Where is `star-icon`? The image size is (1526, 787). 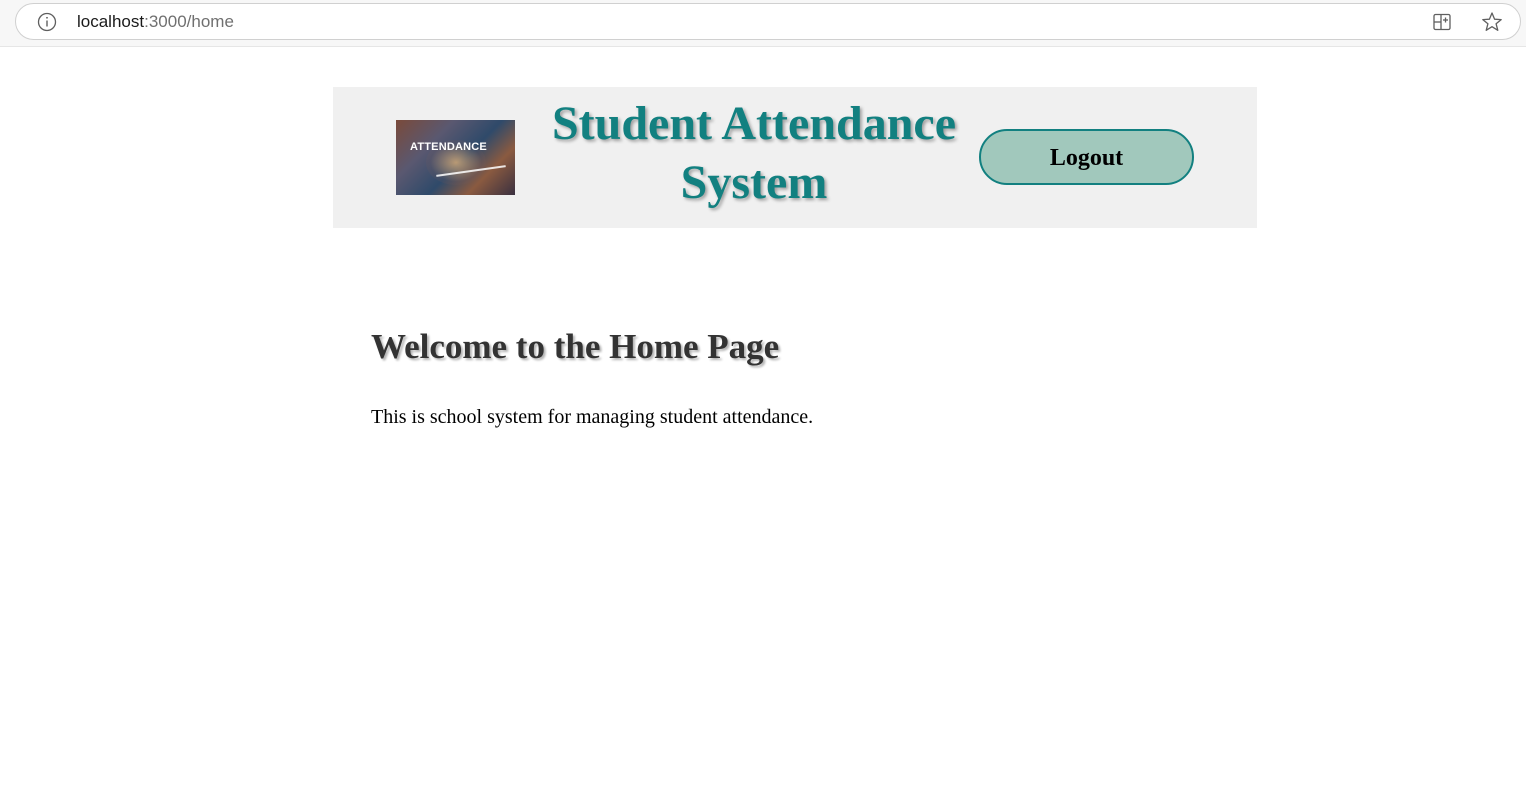
star-icon is located at coordinates (1492, 22).